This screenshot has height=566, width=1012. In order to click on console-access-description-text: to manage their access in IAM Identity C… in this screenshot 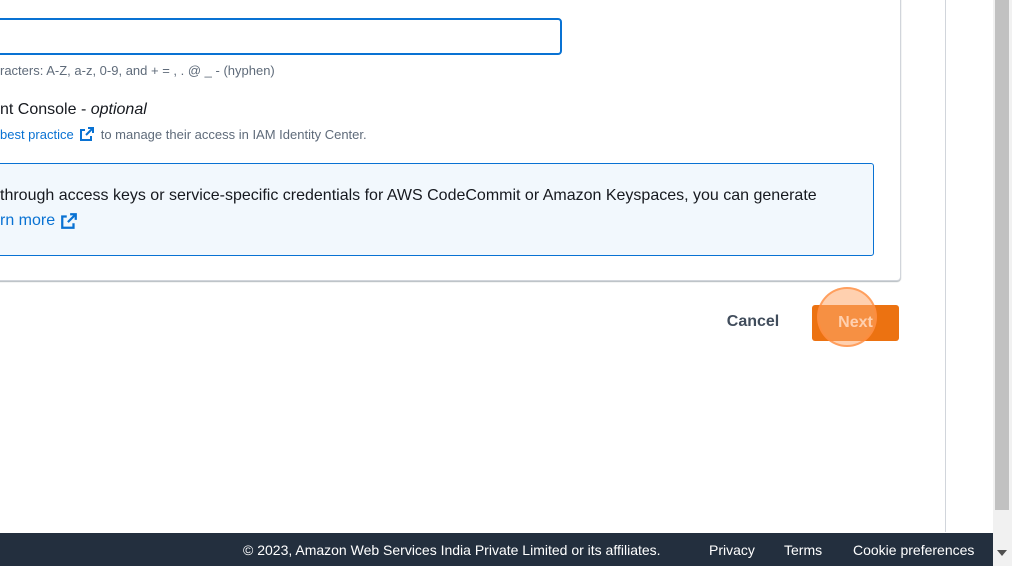, I will do `click(233, 134)`.